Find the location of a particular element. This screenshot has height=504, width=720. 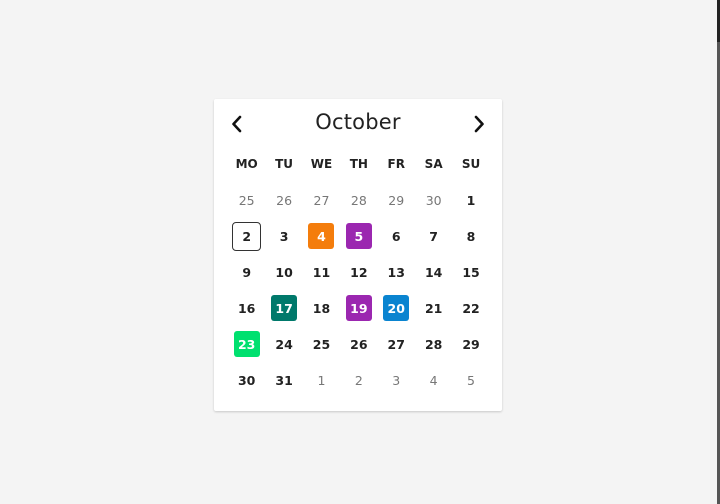

day-cell: 24 is located at coordinates (283, 344).